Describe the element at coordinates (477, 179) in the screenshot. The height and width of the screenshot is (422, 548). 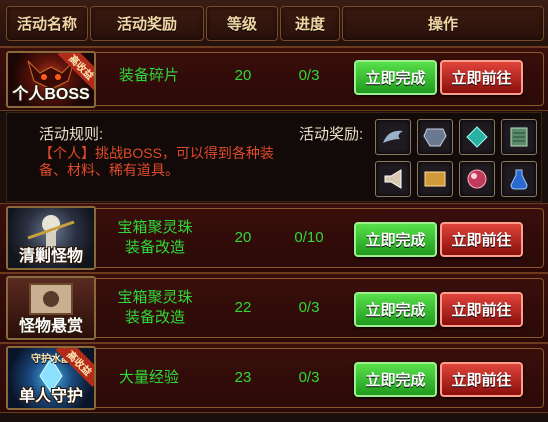
I see `orb-icon` at that location.